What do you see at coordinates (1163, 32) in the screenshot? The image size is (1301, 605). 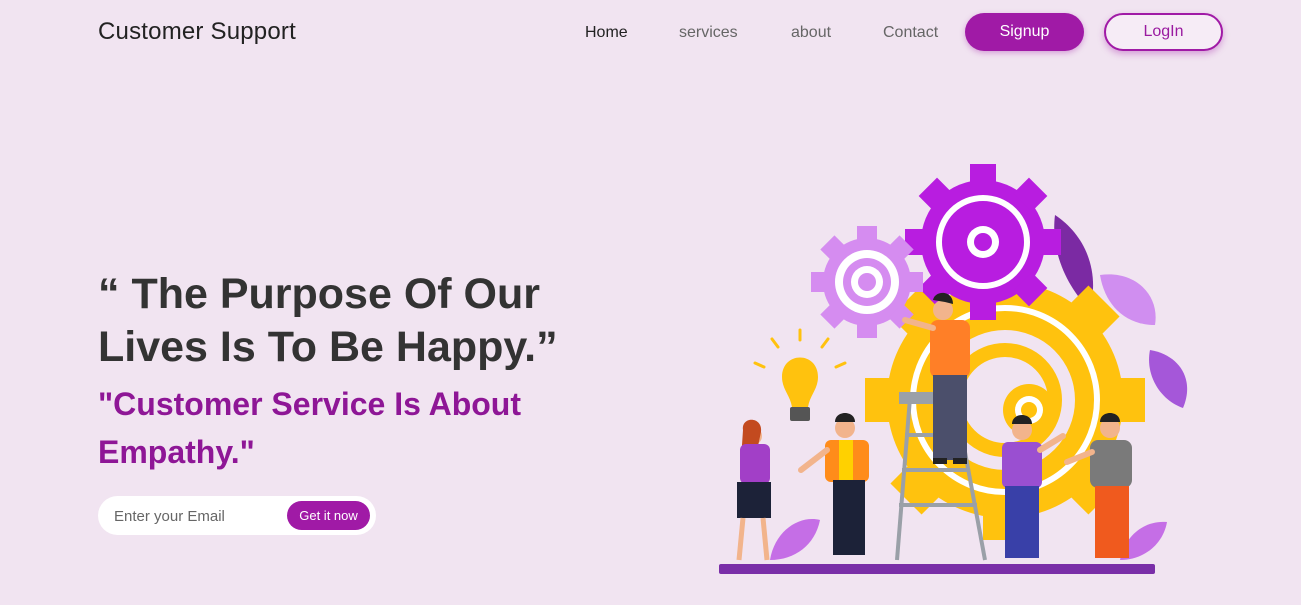 I see `login-button: LogIn` at bounding box center [1163, 32].